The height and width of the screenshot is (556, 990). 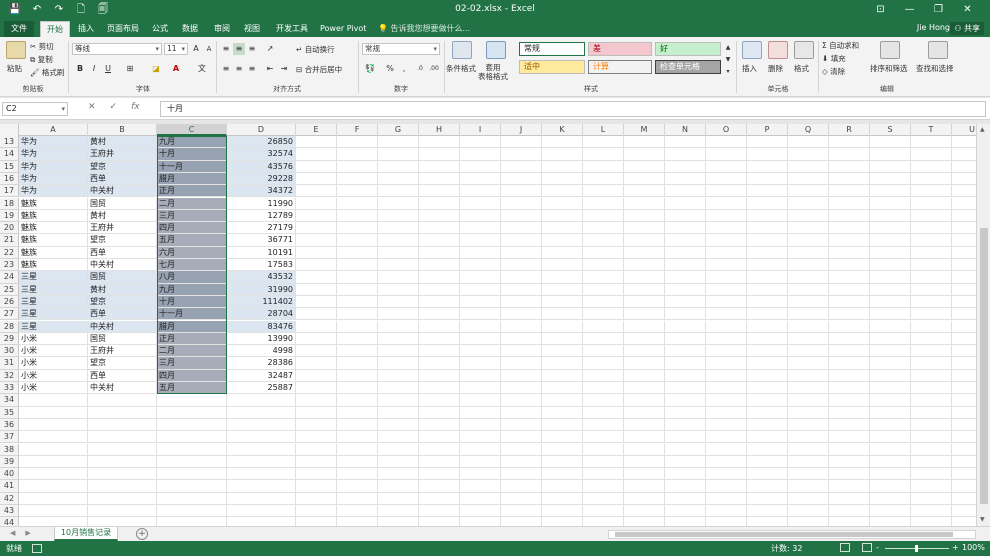 What do you see at coordinates (319, 69) in the screenshot?
I see `merge-center-button: ⊟ 合并后居中` at bounding box center [319, 69].